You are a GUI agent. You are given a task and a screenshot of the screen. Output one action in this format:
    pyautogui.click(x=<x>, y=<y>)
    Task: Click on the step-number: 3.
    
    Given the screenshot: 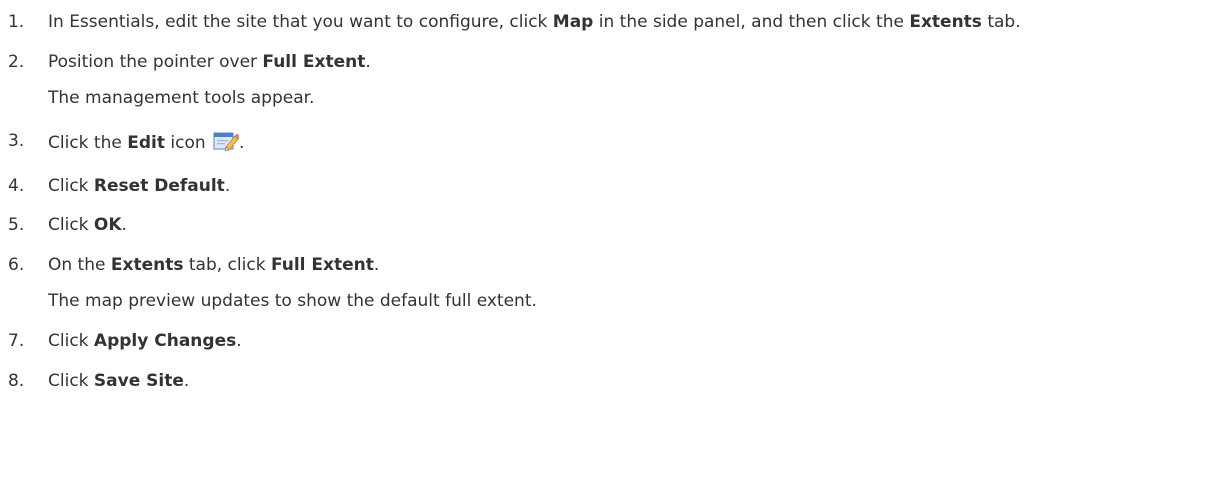 What is the action you would take?
    pyautogui.click(x=16, y=141)
    